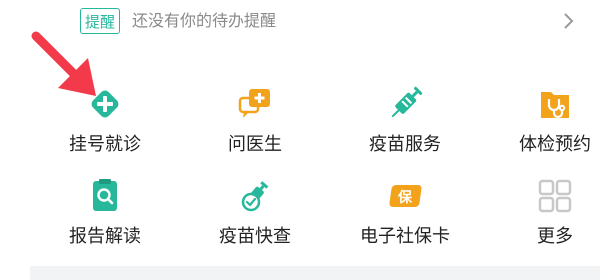 This screenshot has height=280, width=600. Describe the element at coordinates (555, 196) in the screenshot. I see `more-grid-icon` at that location.